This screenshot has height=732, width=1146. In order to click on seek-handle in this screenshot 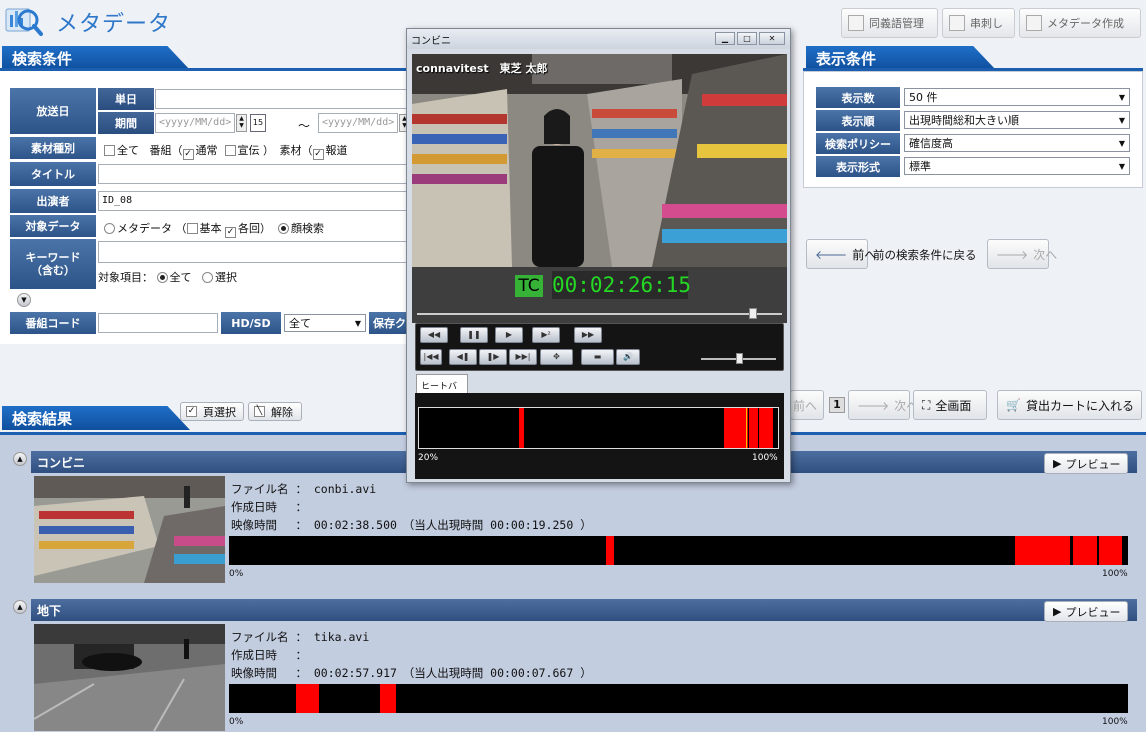, I will do `click(752, 313)`.